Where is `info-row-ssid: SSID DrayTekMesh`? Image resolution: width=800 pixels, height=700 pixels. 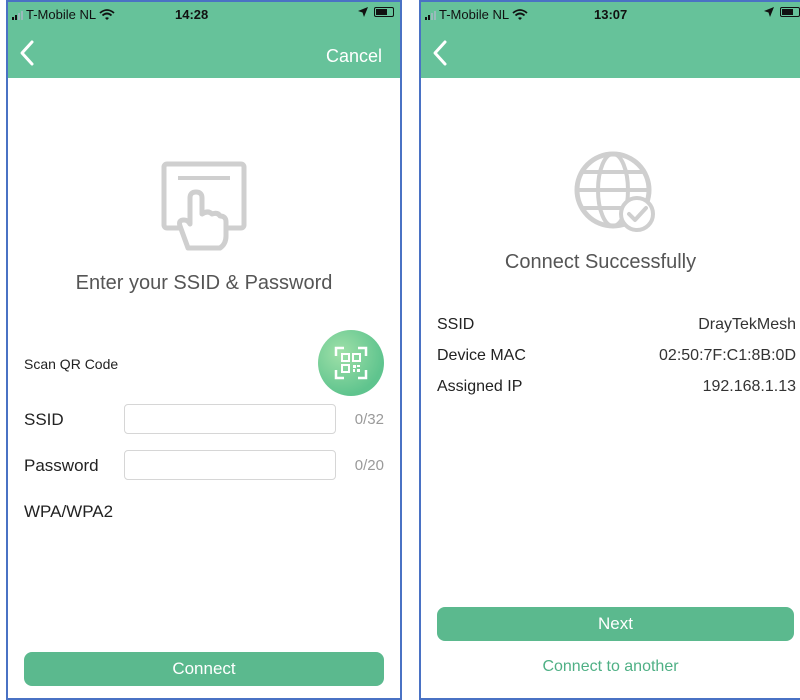
info-row-ssid: SSID DrayTekMesh is located at coordinates (618, 328).